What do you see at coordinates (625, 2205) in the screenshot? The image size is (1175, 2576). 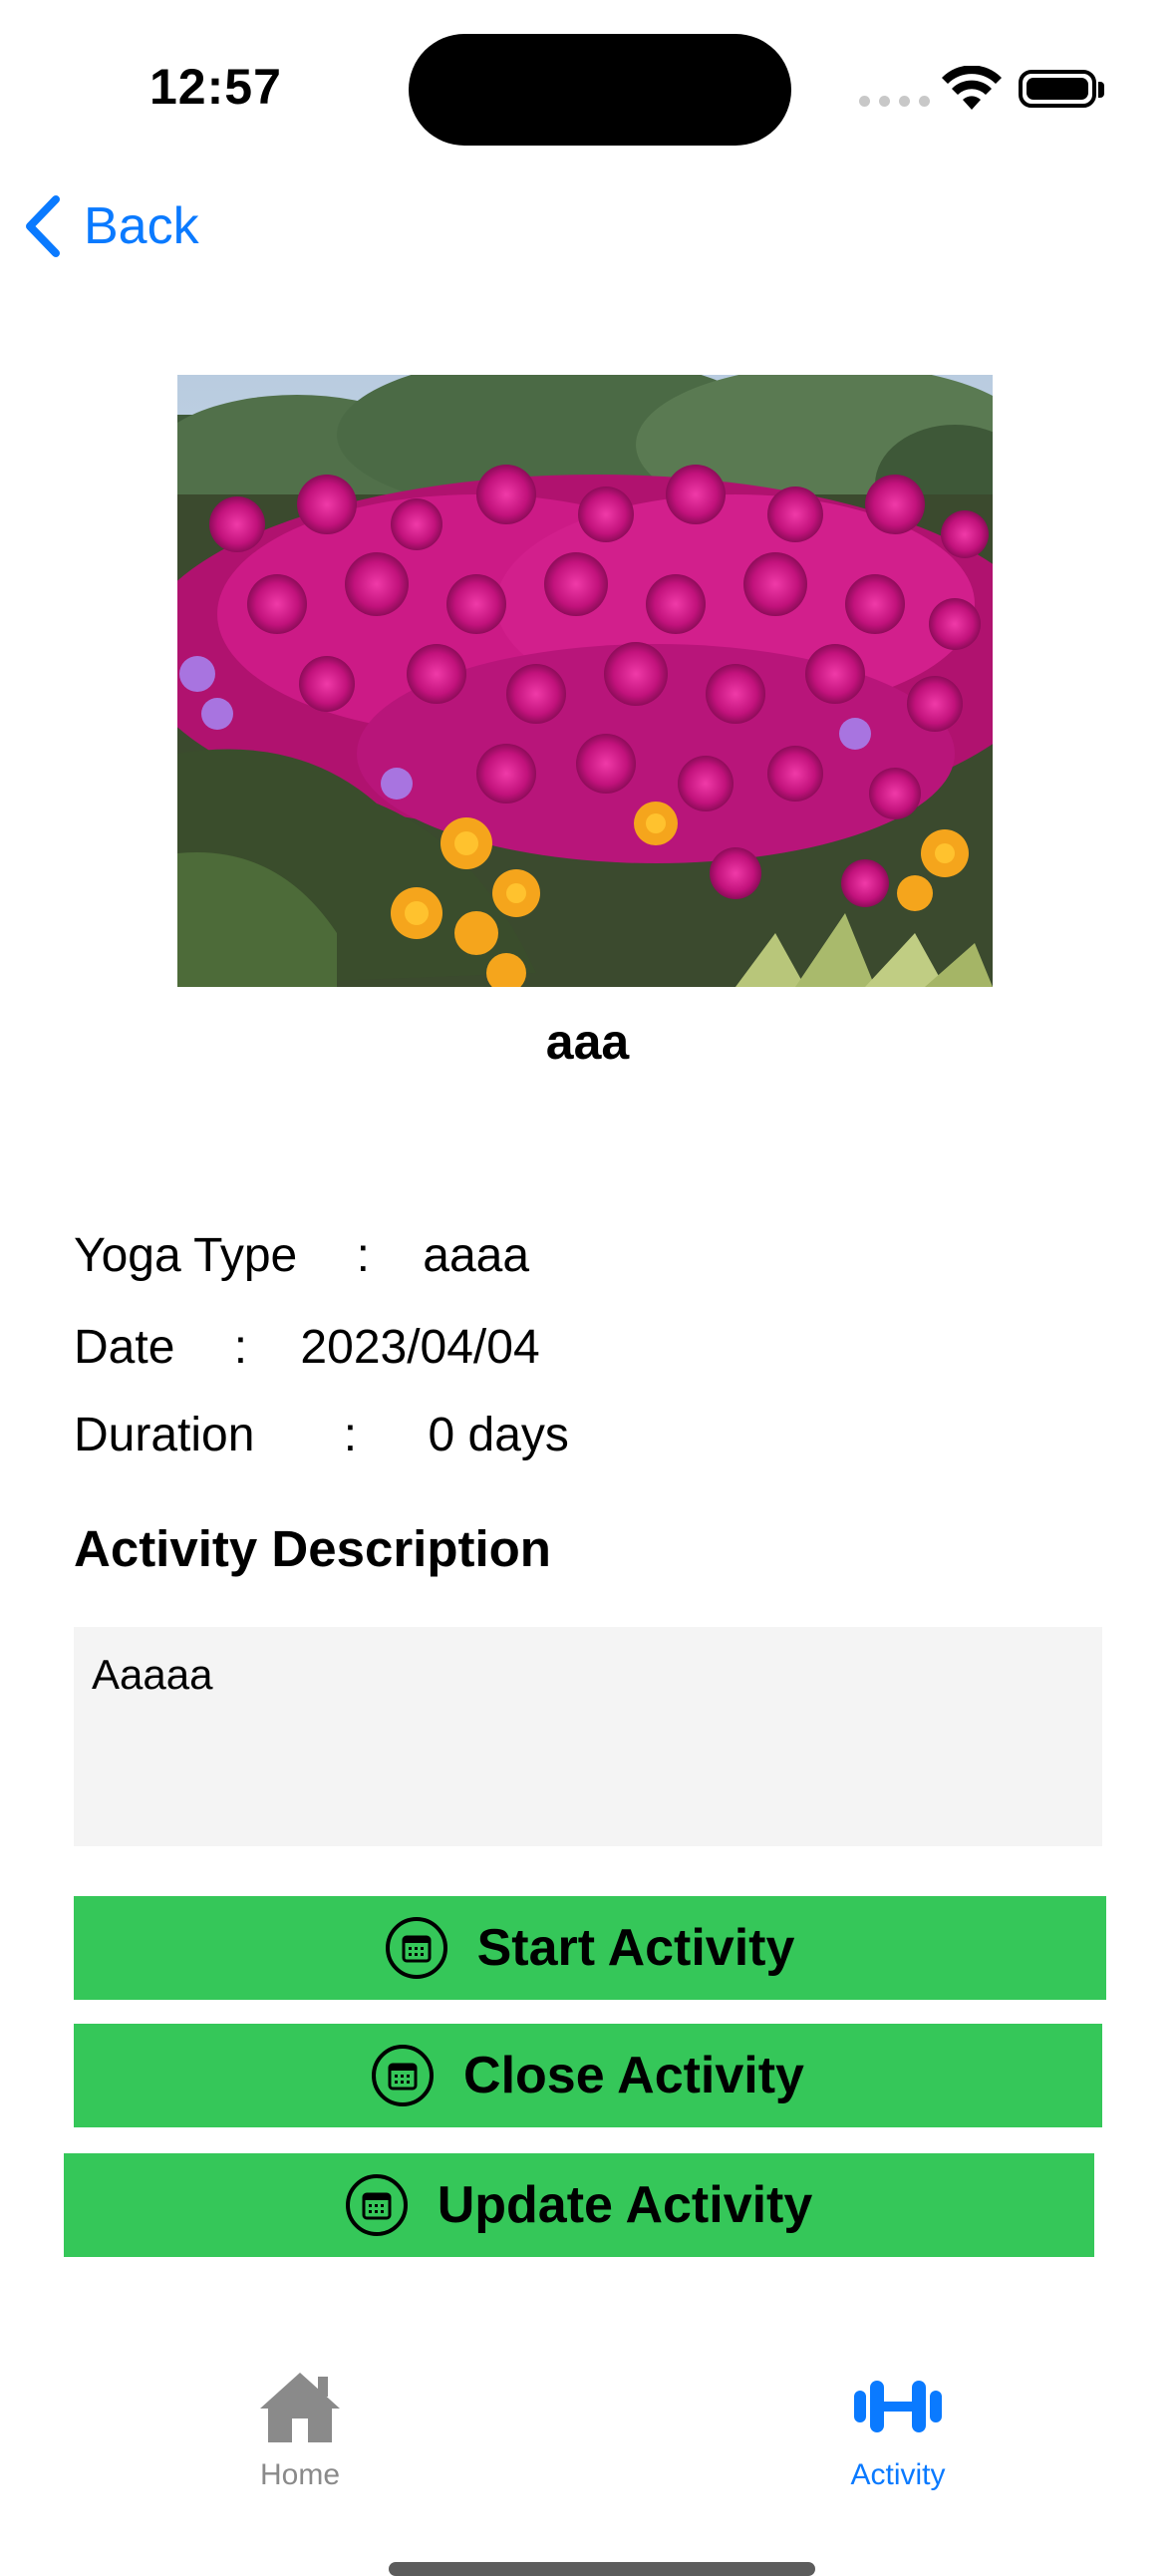 I see `update-activity-label: Update Activity` at bounding box center [625, 2205].